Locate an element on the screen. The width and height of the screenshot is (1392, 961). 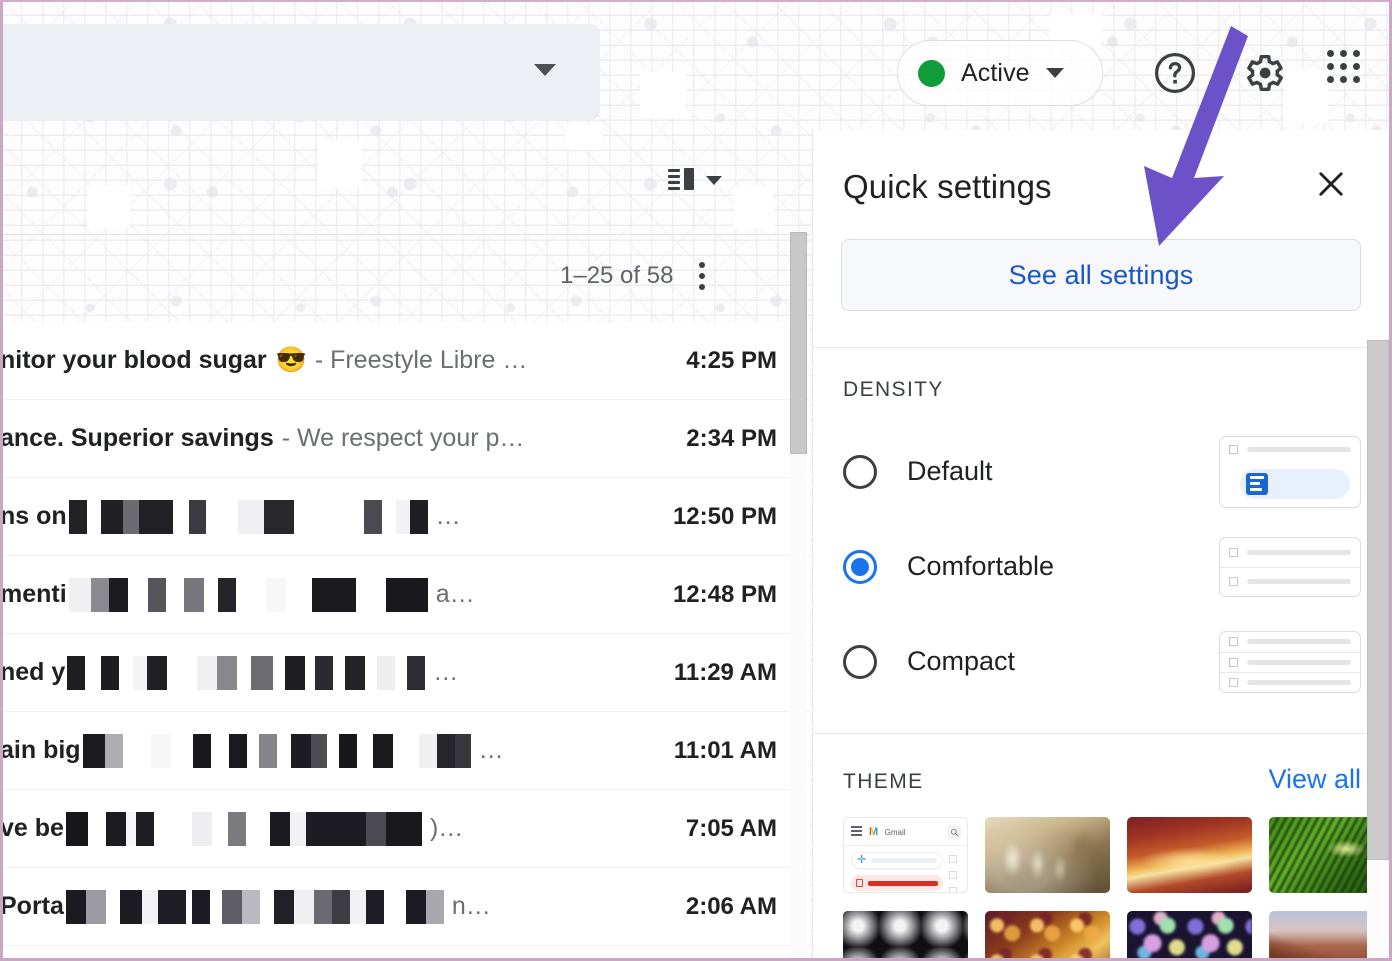
theme-thumb-antelope-canyon is located at coordinates (1189, 855).